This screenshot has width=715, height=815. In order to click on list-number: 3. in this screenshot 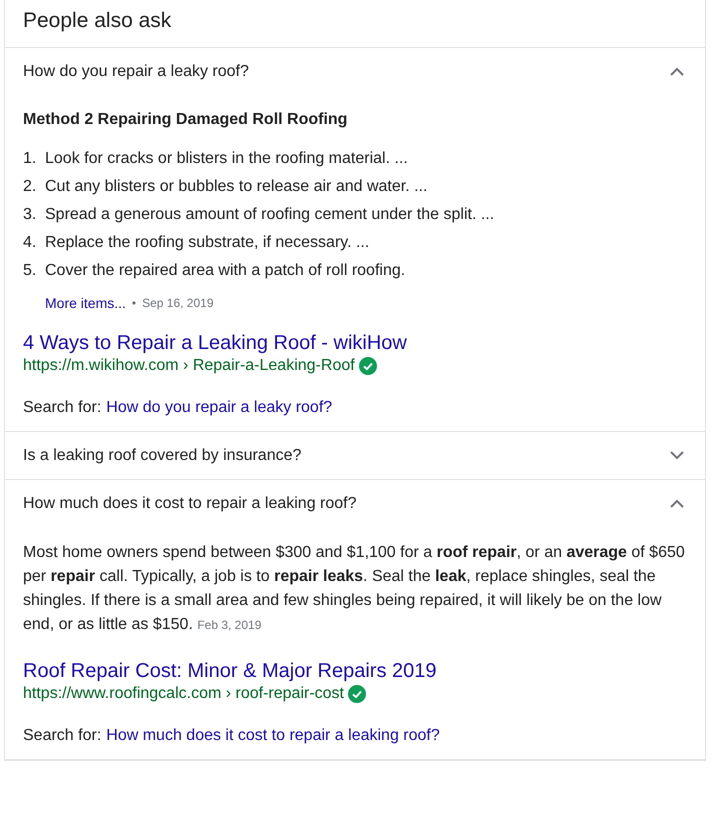, I will do `click(30, 215)`.